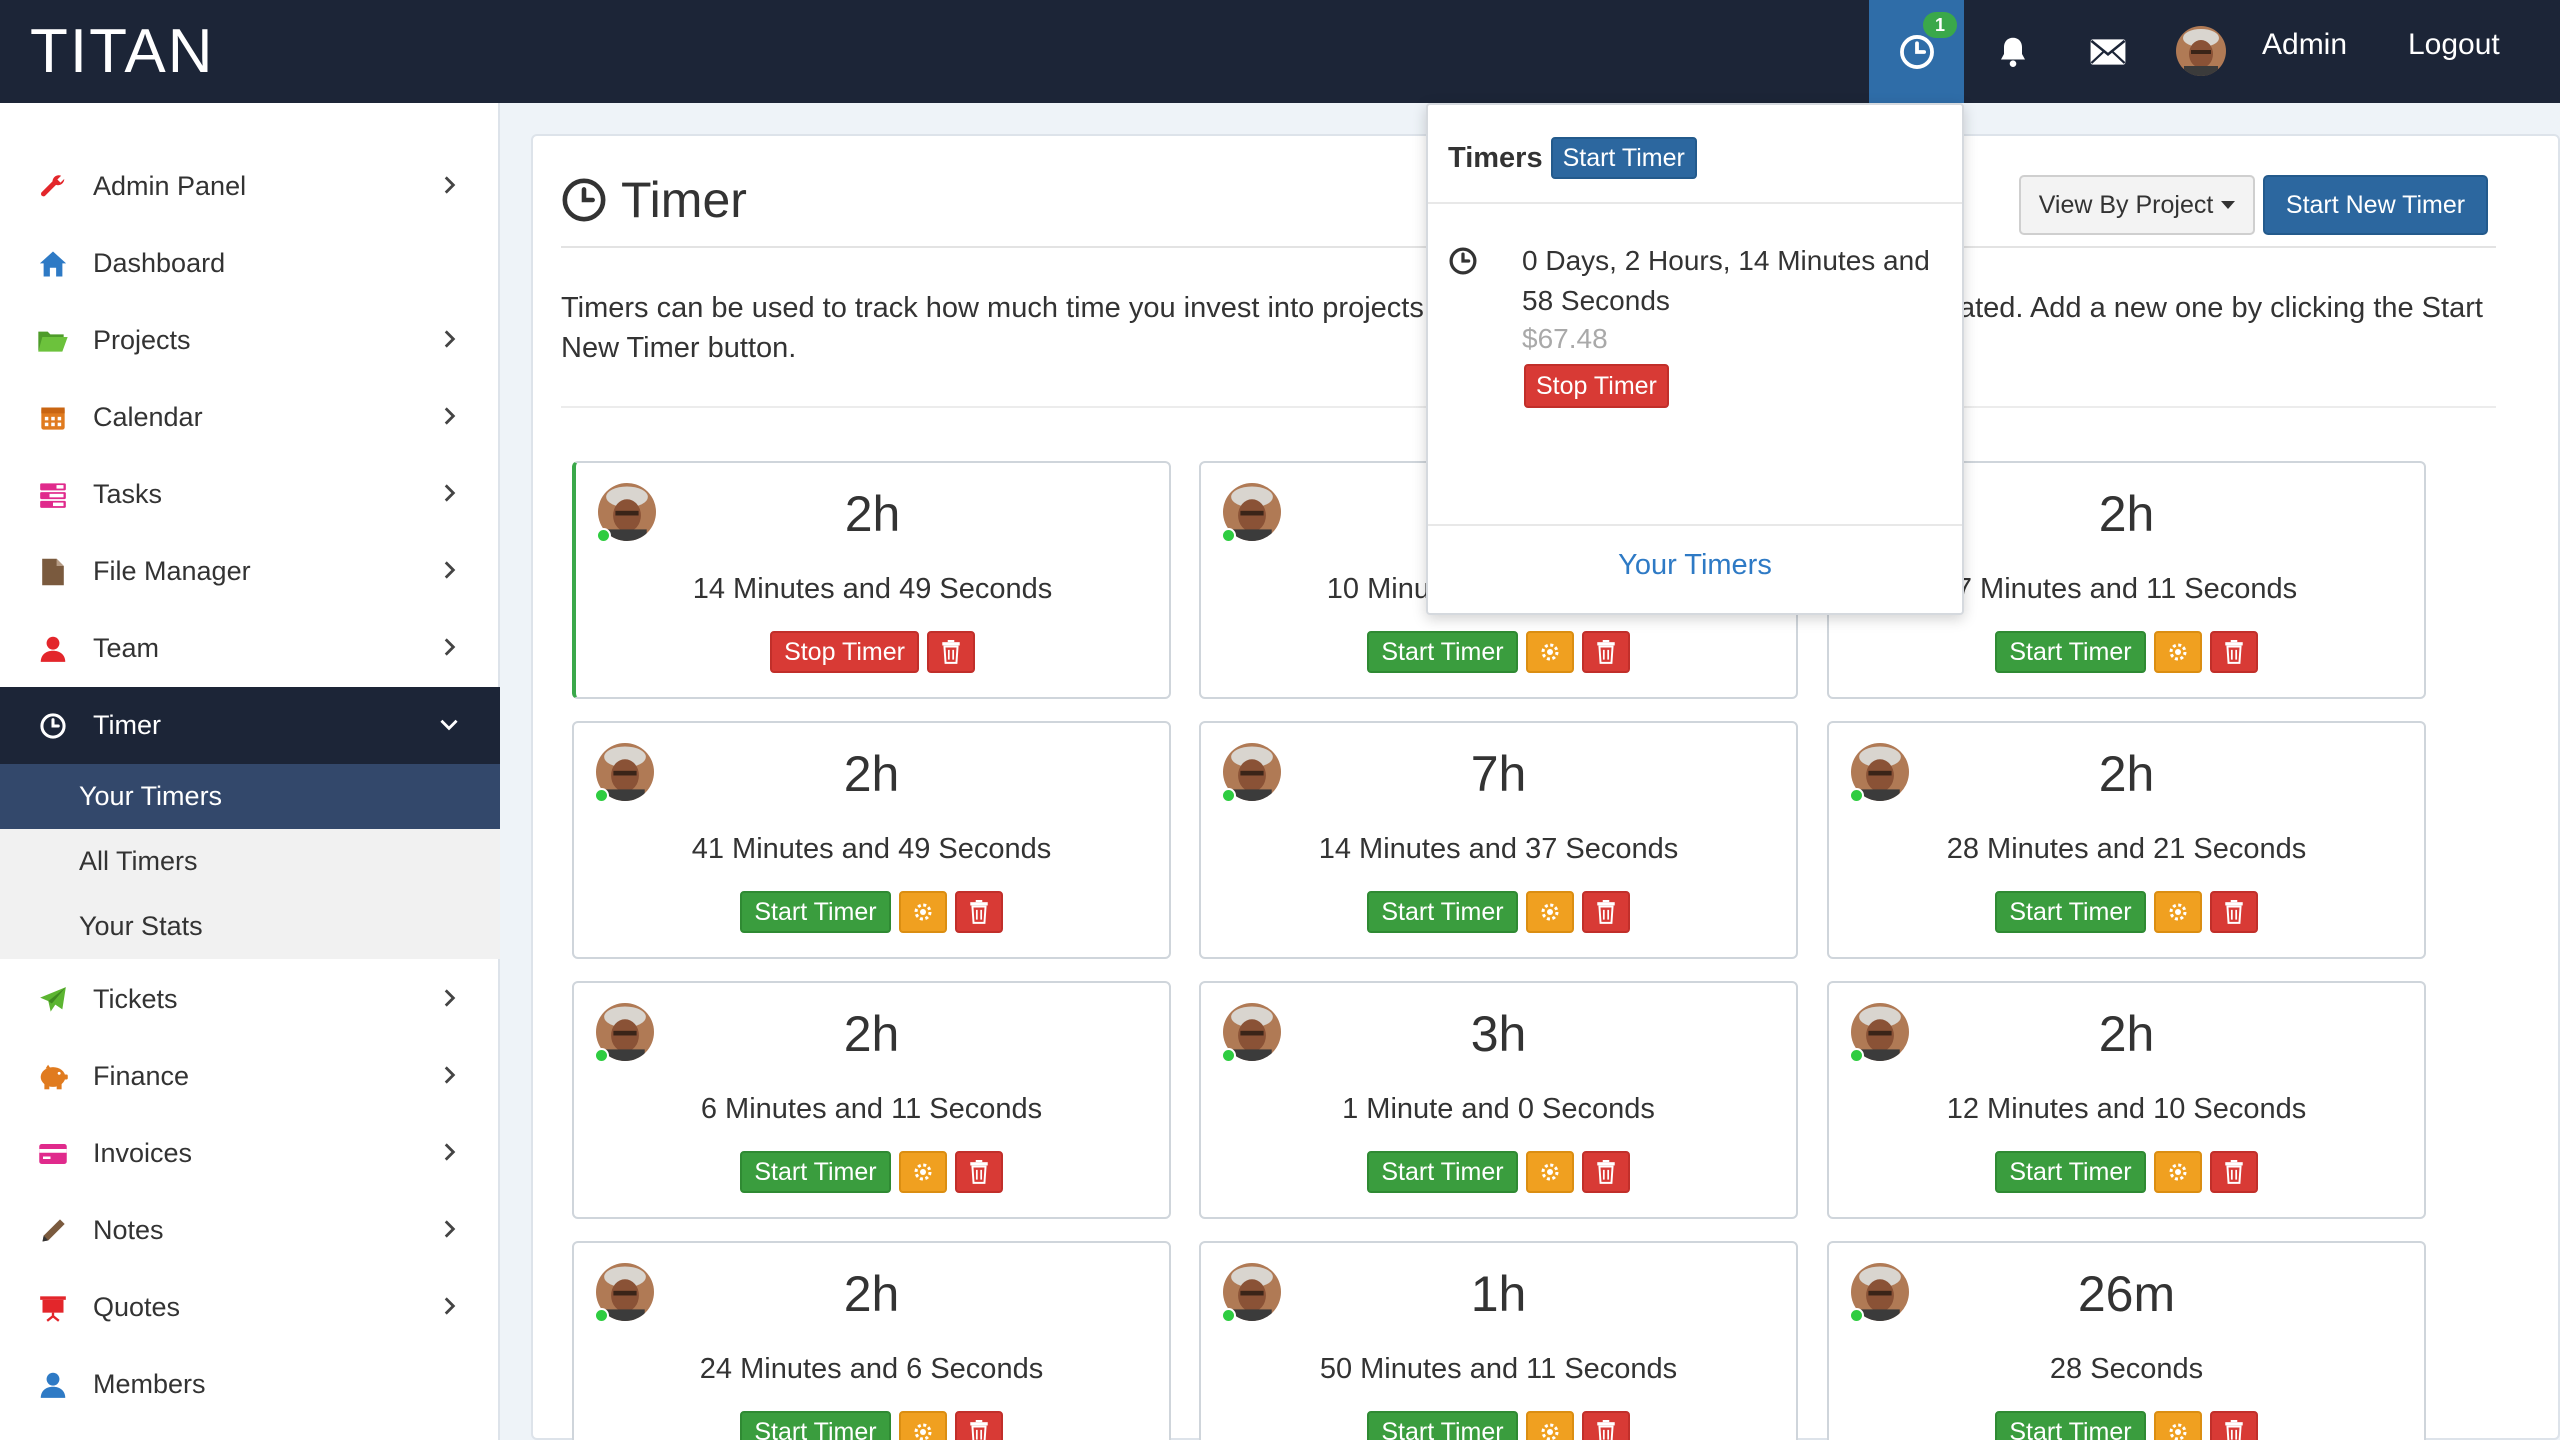 Image resolution: width=2560 pixels, height=1440 pixels. What do you see at coordinates (250, 999) in the screenshot?
I see `sidebar-item-tickets: Tickets` at bounding box center [250, 999].